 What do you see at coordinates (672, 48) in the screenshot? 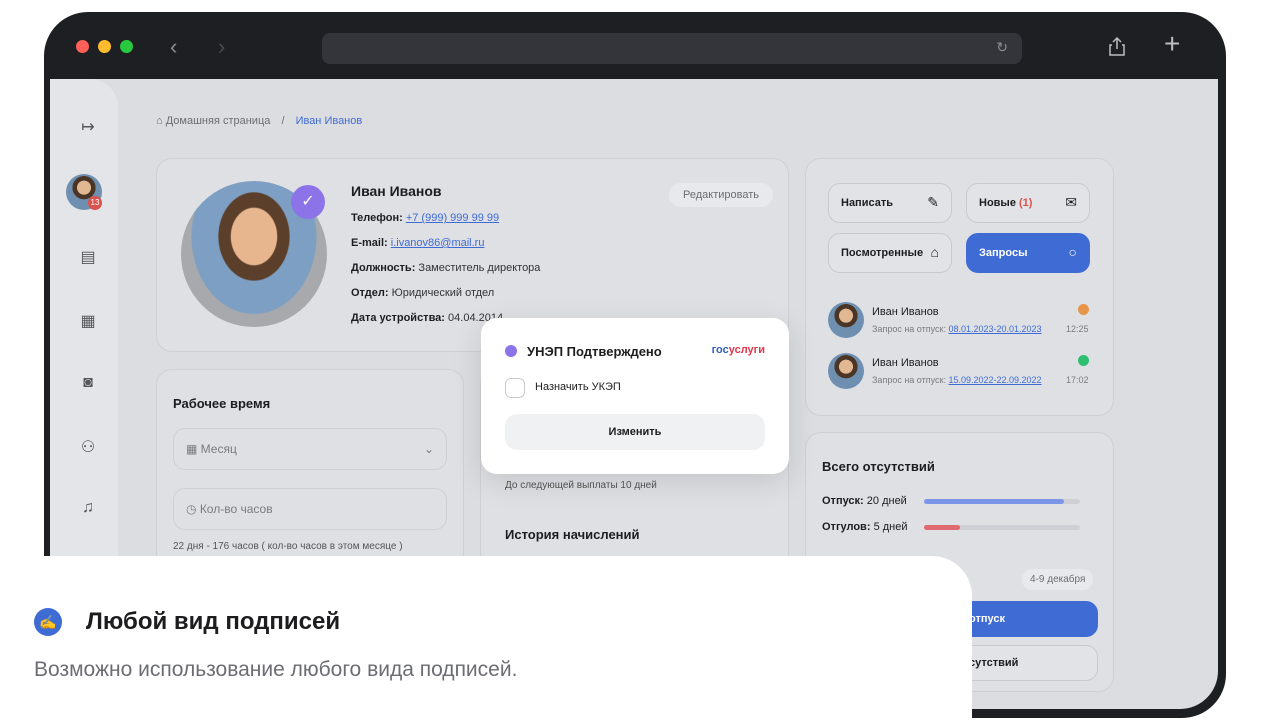
I see `address-bar: ↻` at bounding box center [672, 48].